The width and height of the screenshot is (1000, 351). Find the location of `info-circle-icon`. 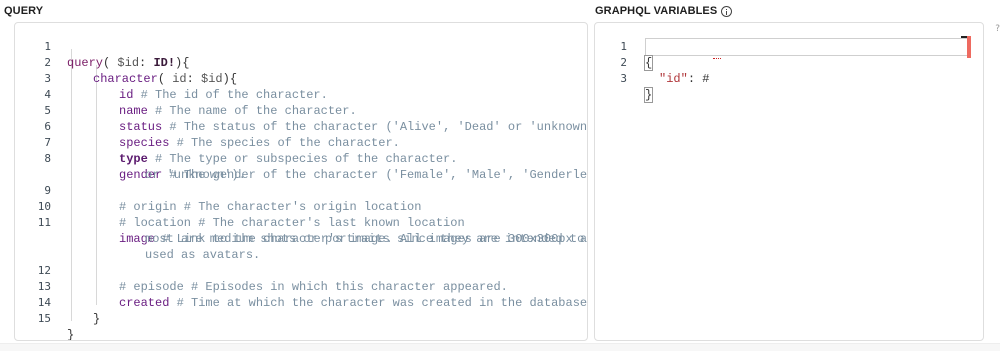

info-circle-icon is located at coordinates (727, 11).